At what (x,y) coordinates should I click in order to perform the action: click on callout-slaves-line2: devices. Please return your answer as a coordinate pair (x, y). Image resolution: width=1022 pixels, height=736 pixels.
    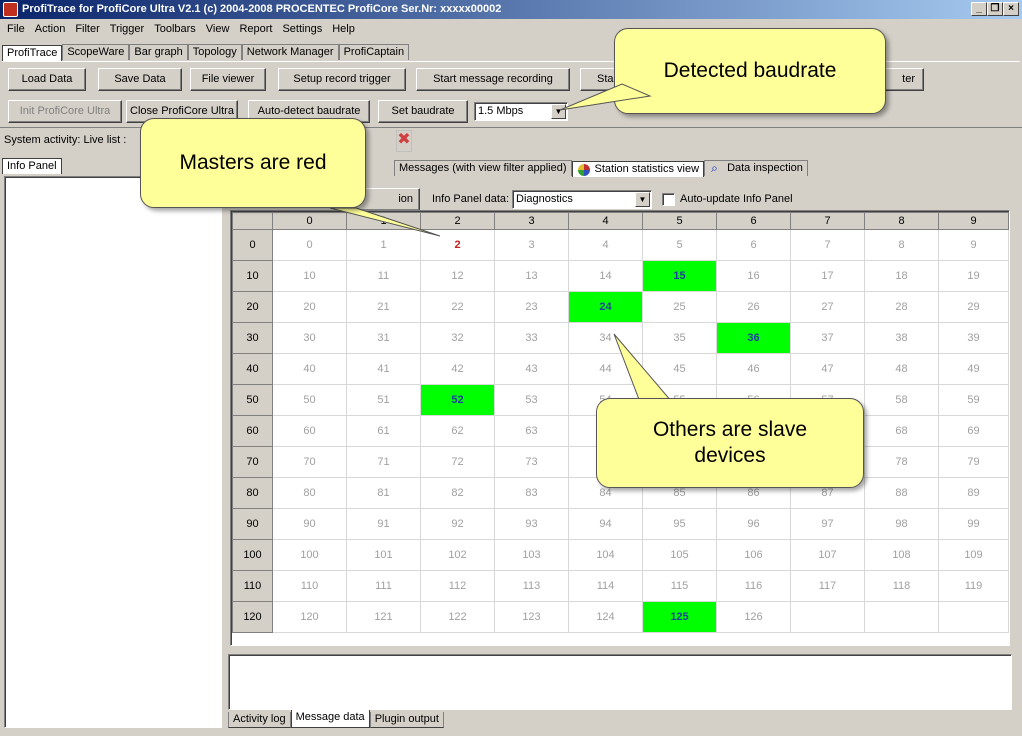
    Looking at the image, I should click on (730, 455).